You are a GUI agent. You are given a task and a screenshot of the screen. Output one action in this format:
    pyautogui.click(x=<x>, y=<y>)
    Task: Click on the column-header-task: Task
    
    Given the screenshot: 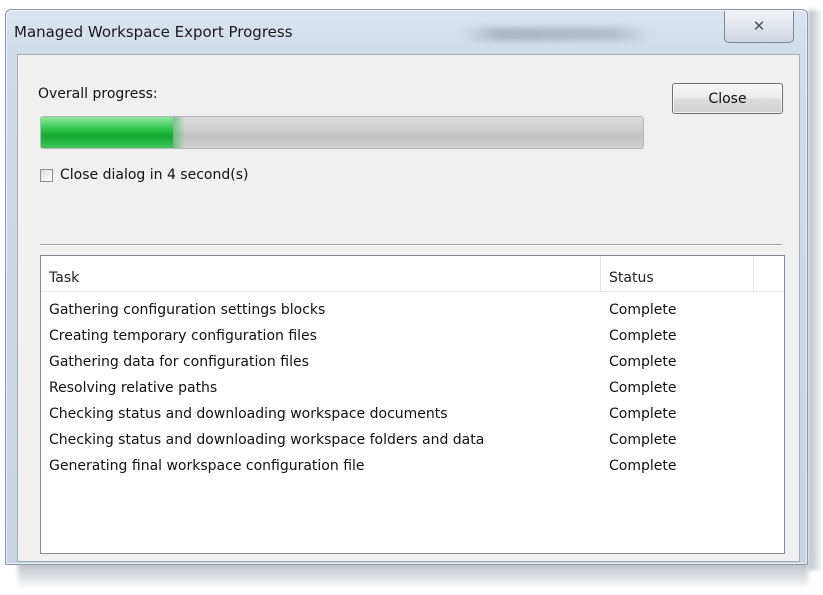 What is the action you would take?
    pyautogui.click(x=321, y=274)
    